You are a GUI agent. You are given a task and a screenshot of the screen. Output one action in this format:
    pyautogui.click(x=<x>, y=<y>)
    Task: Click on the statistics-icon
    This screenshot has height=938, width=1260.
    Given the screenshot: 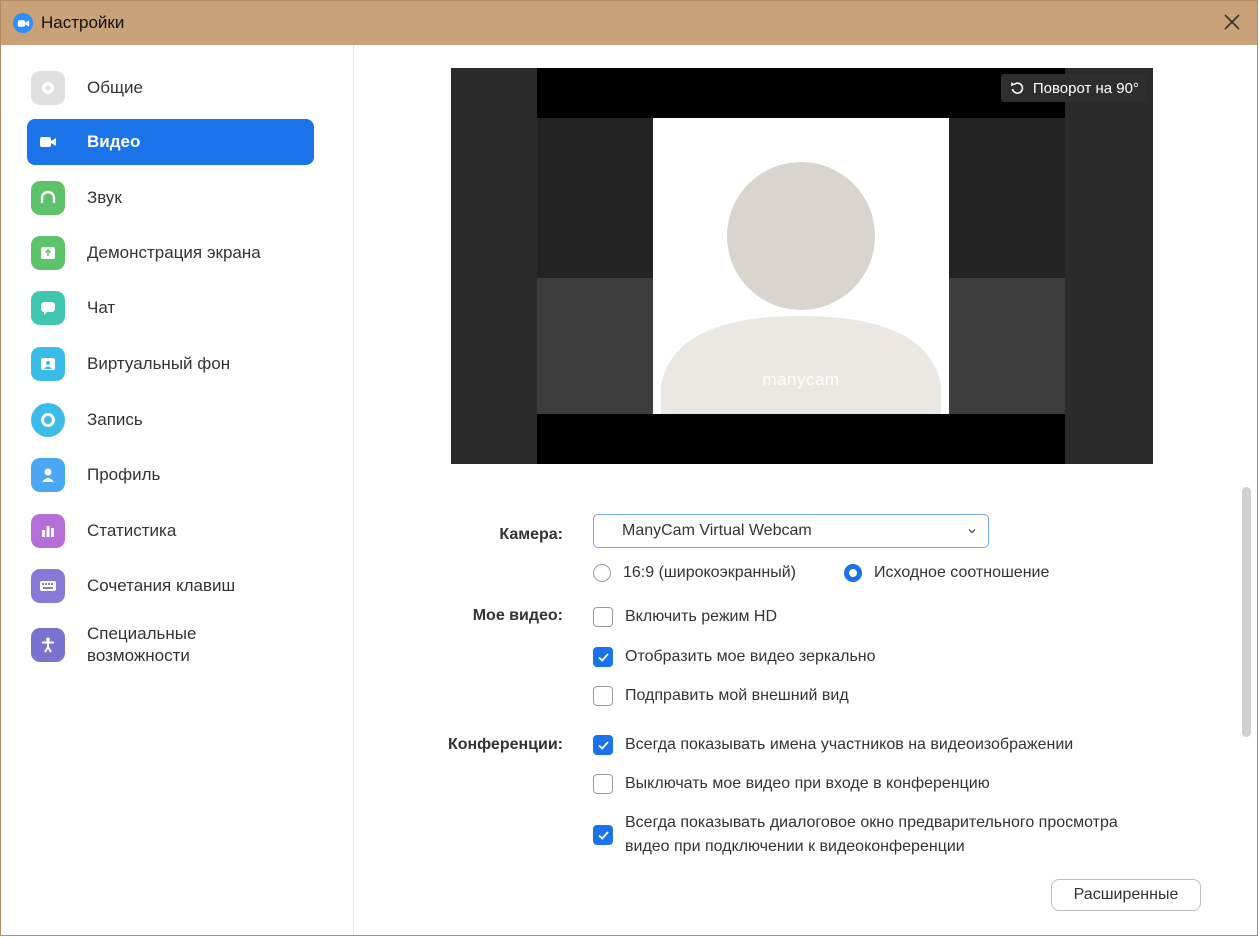 What is the action you would take?
    pyautogui.click(x=48, y=531)
    